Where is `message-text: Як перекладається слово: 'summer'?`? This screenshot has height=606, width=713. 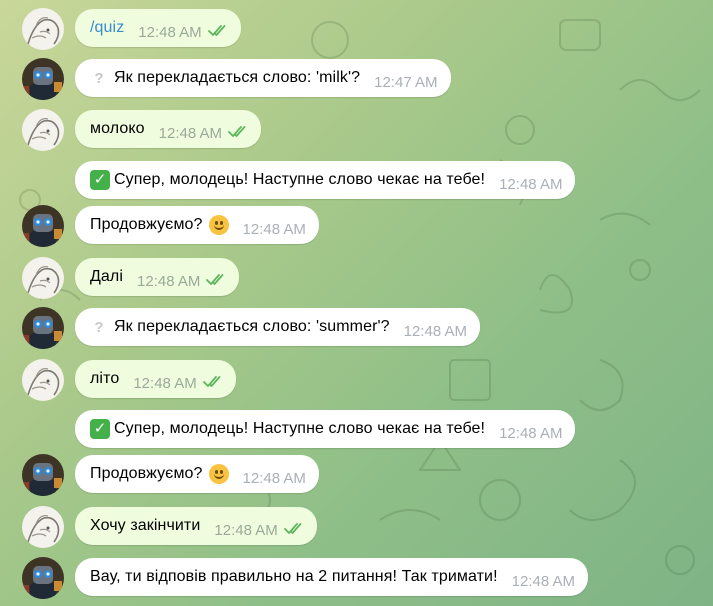 message-text: Як перекладається слово: 'summer'? is located at coordinates (252, 326).